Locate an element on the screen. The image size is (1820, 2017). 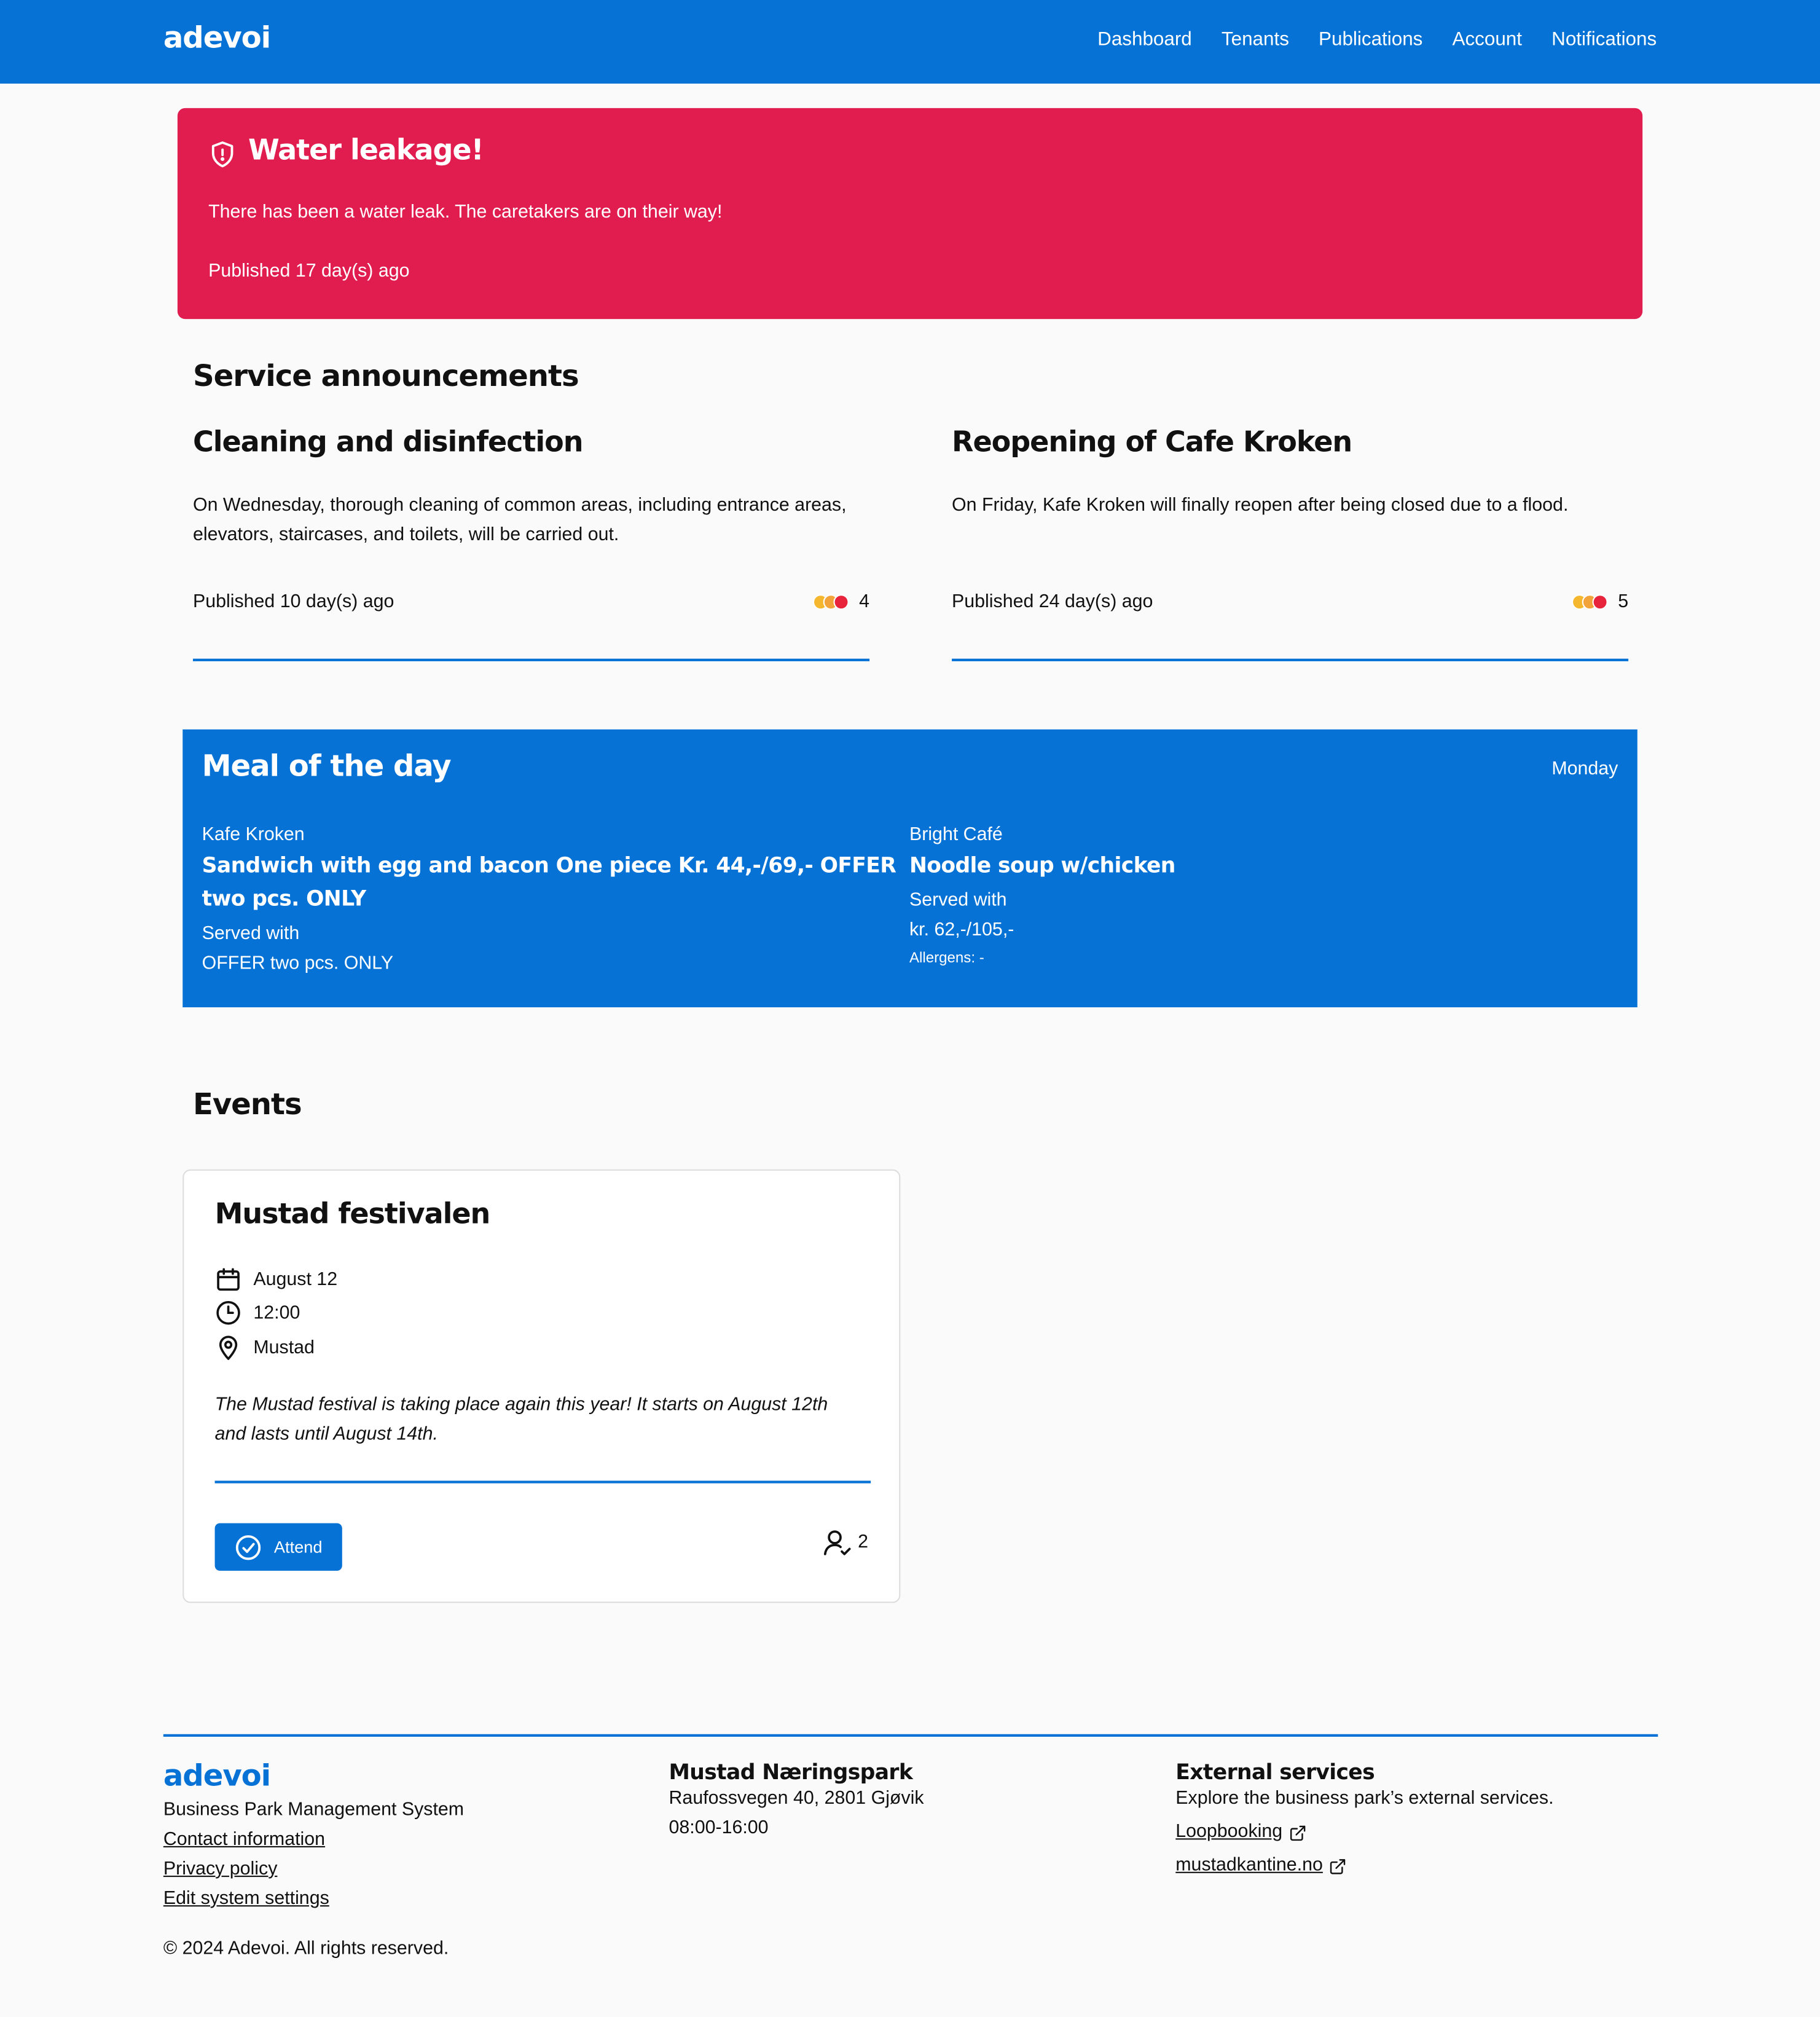
nav-item-publications: Publications is located at coordinates (1370, 39).